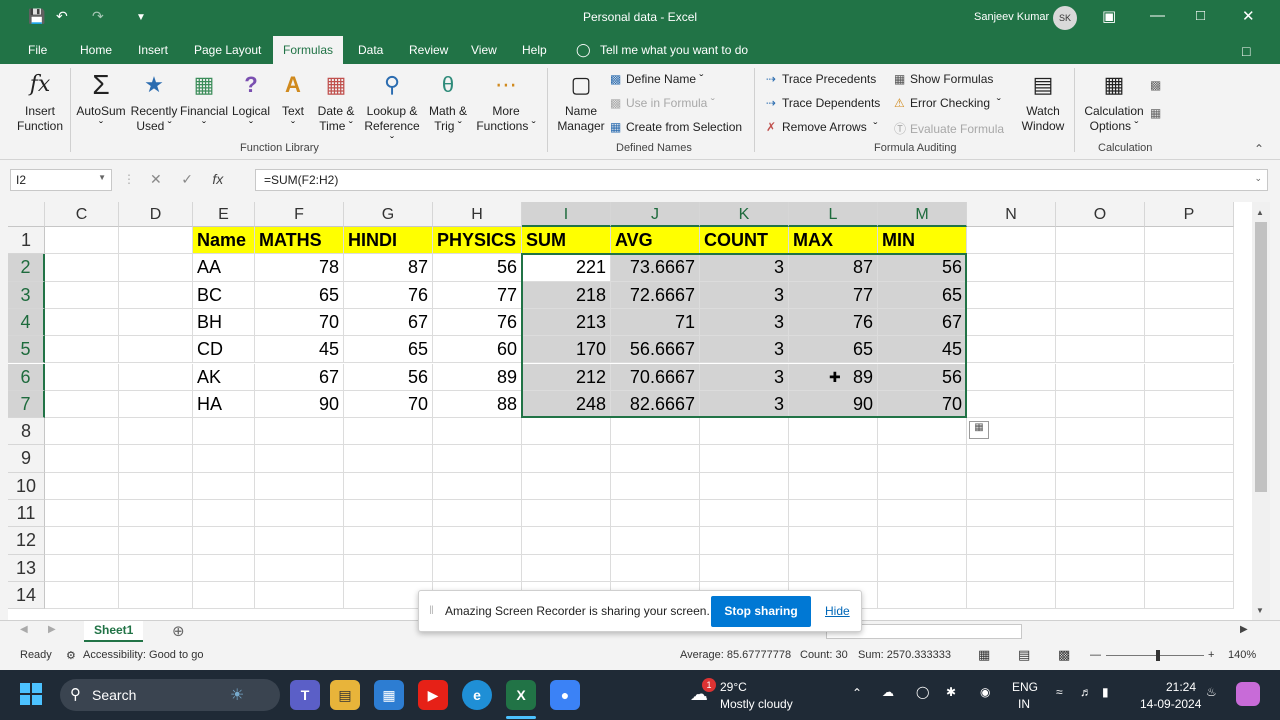  What do you see at coordinates (224, 214) in the screenshot?
I see `column-header: E` at bounding box center [224, 214].